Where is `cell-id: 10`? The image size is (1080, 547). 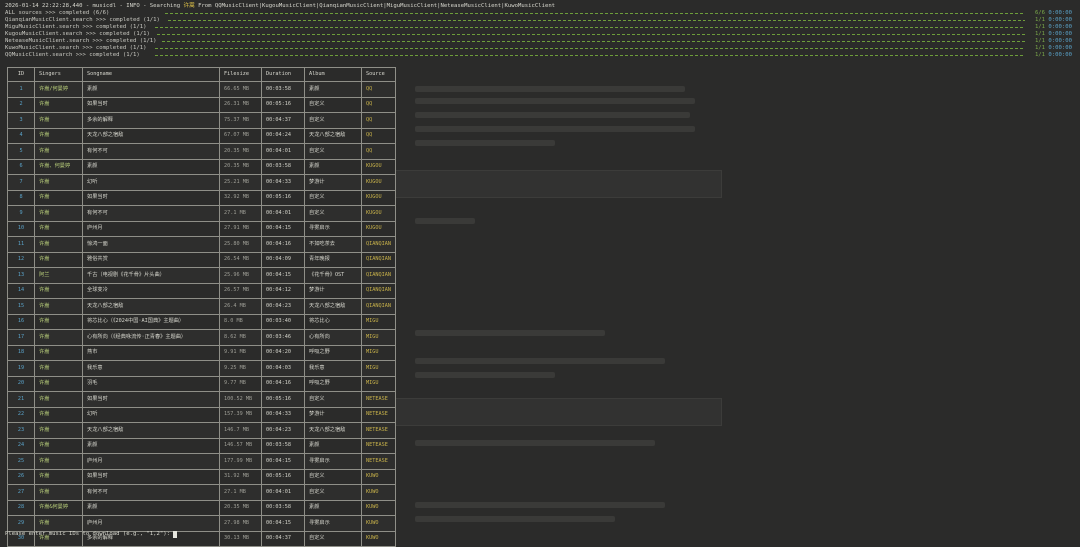
cell-id: 10 is located at coordinates (21, 228).